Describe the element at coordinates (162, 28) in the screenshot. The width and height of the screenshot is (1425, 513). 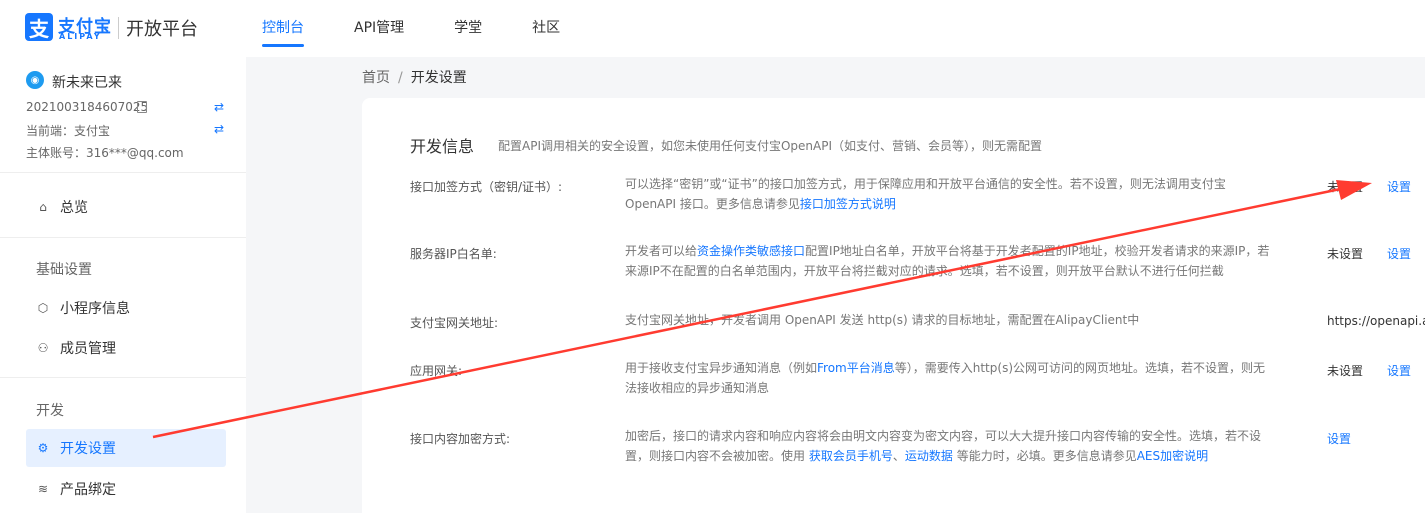
I see `platform-title: 开放平台` at that location.